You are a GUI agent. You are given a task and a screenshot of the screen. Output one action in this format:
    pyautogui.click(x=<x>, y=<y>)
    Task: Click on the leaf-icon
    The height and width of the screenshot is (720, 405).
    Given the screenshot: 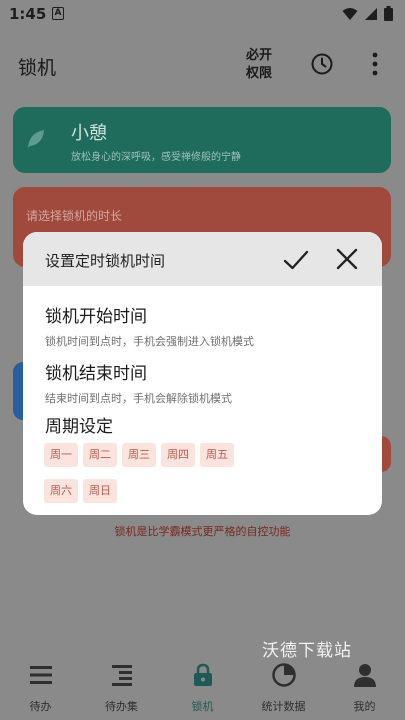 What is the action you would take?
    pyautogui.click(x=36, y=139)
    